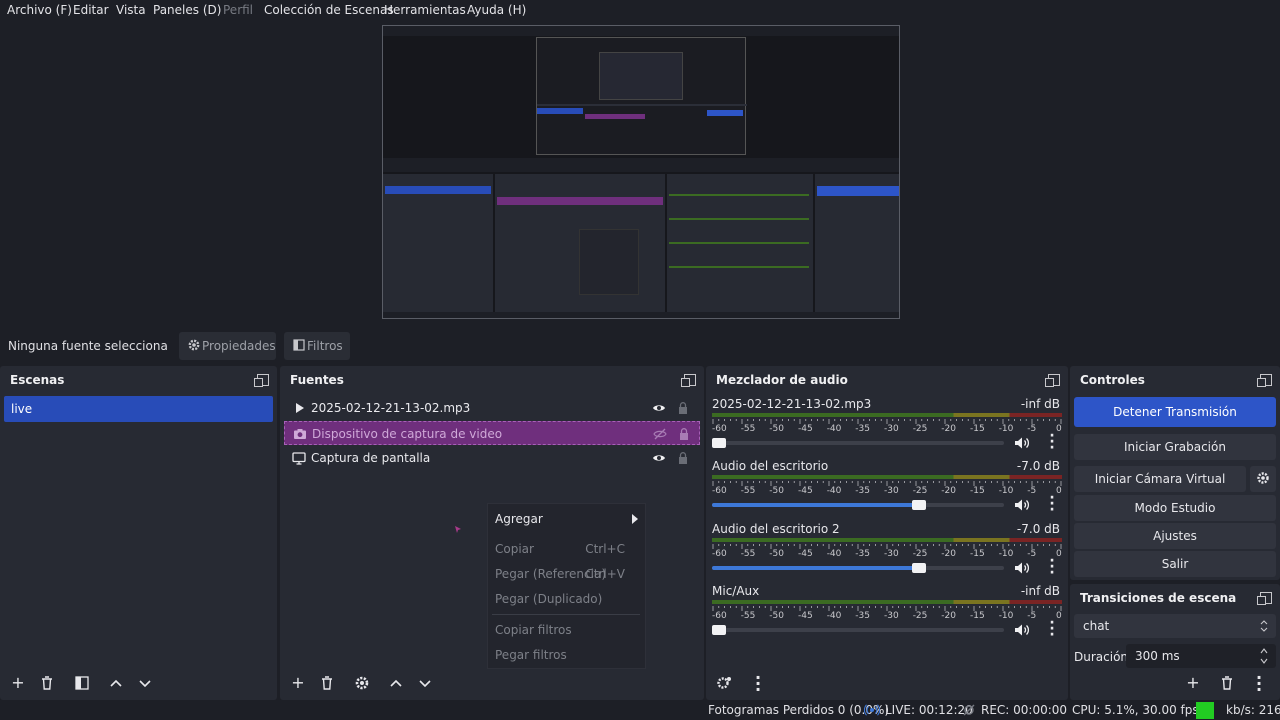 The width and height of the screenshot is (1280, 720). What do you see at coordinates (300, 434) in the screenshot?
I see `camera-icon` at bounding box center [300, 434].